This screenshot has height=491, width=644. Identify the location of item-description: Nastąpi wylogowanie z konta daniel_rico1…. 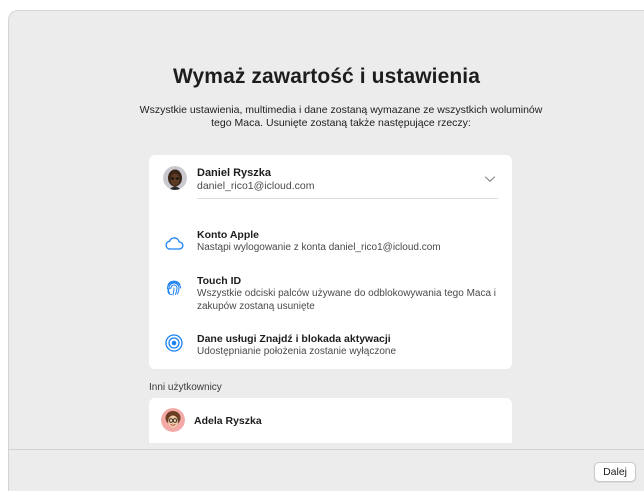
(319, 247).